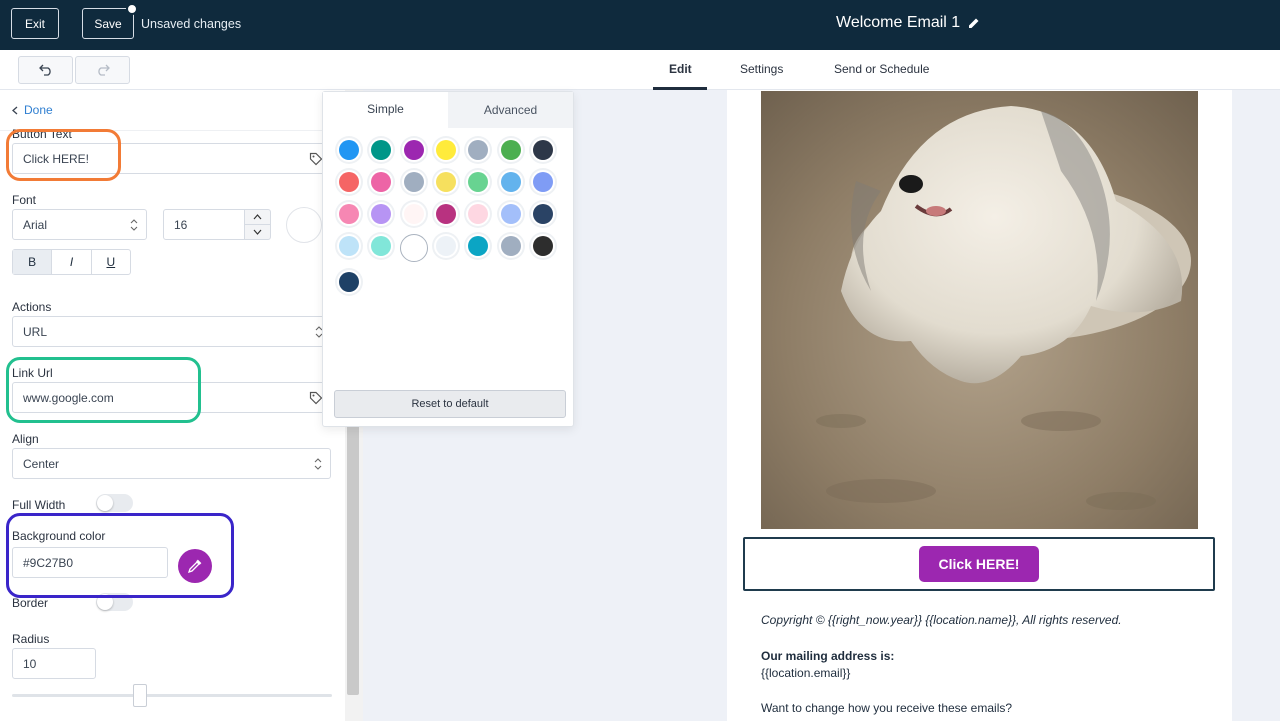 This screenshot has width=1280, height=721. I want to click on tab-settings: Settings, so click(761, 69).